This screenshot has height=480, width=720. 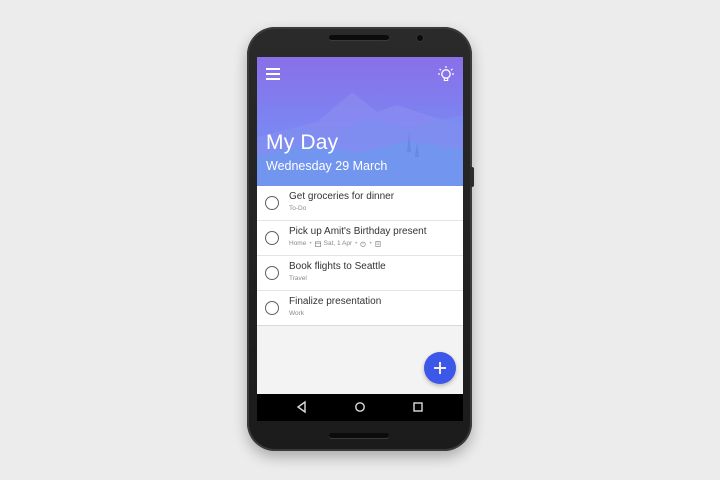 What do you see at coordinates (302, 407) in the screenshot?
I see `back-triangle-icon` at bounding box center [302, 407].